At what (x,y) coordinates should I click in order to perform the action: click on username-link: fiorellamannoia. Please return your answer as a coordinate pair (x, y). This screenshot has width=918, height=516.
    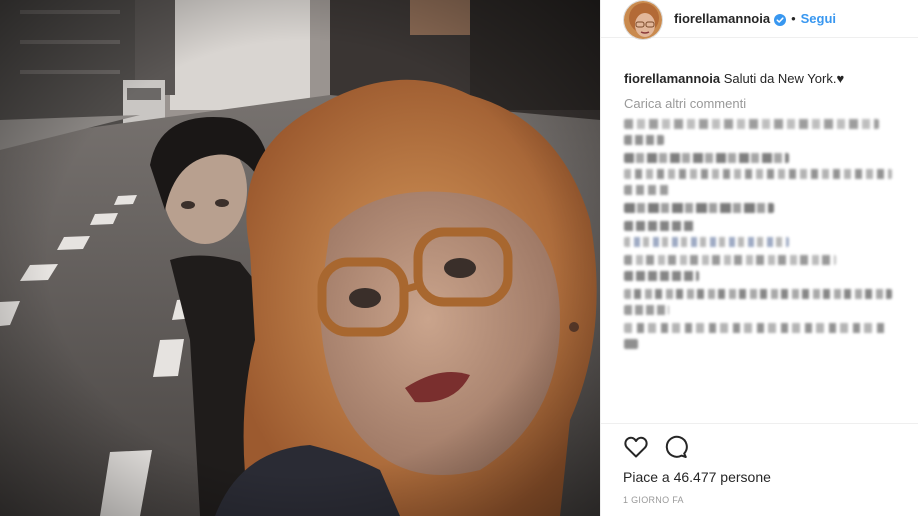
    Looking at the image, I should click on (722, 18).